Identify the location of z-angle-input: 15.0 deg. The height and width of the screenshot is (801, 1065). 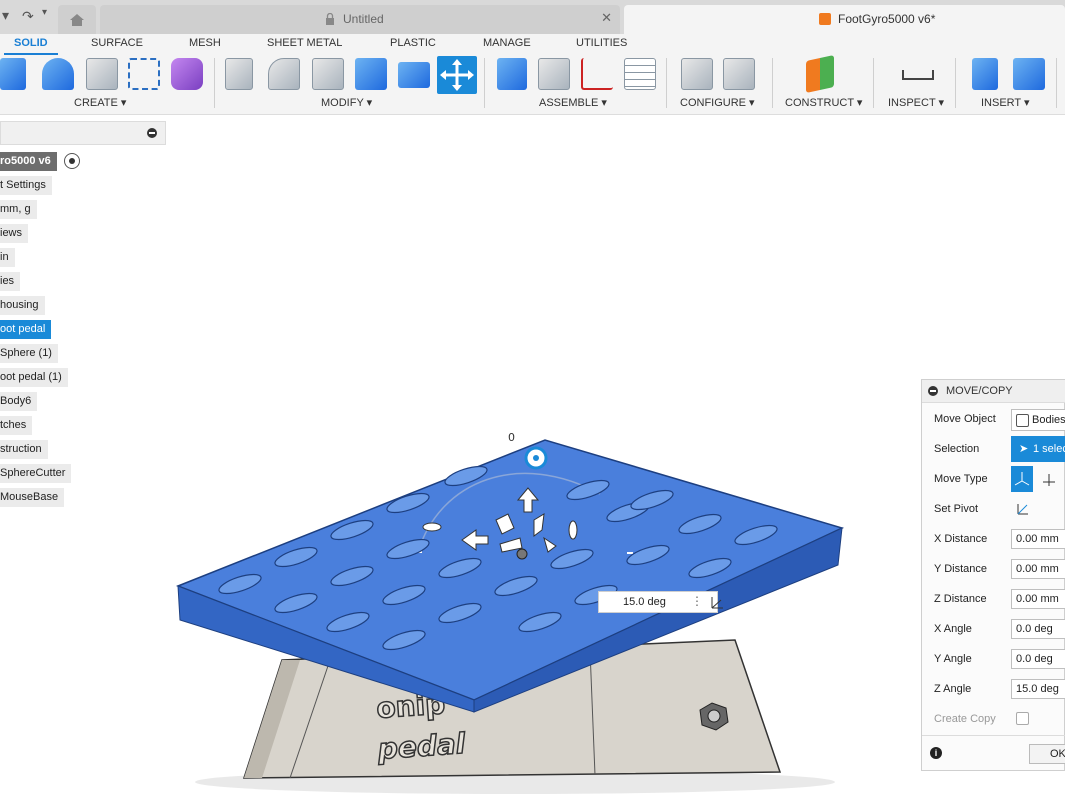
(1038, 689).